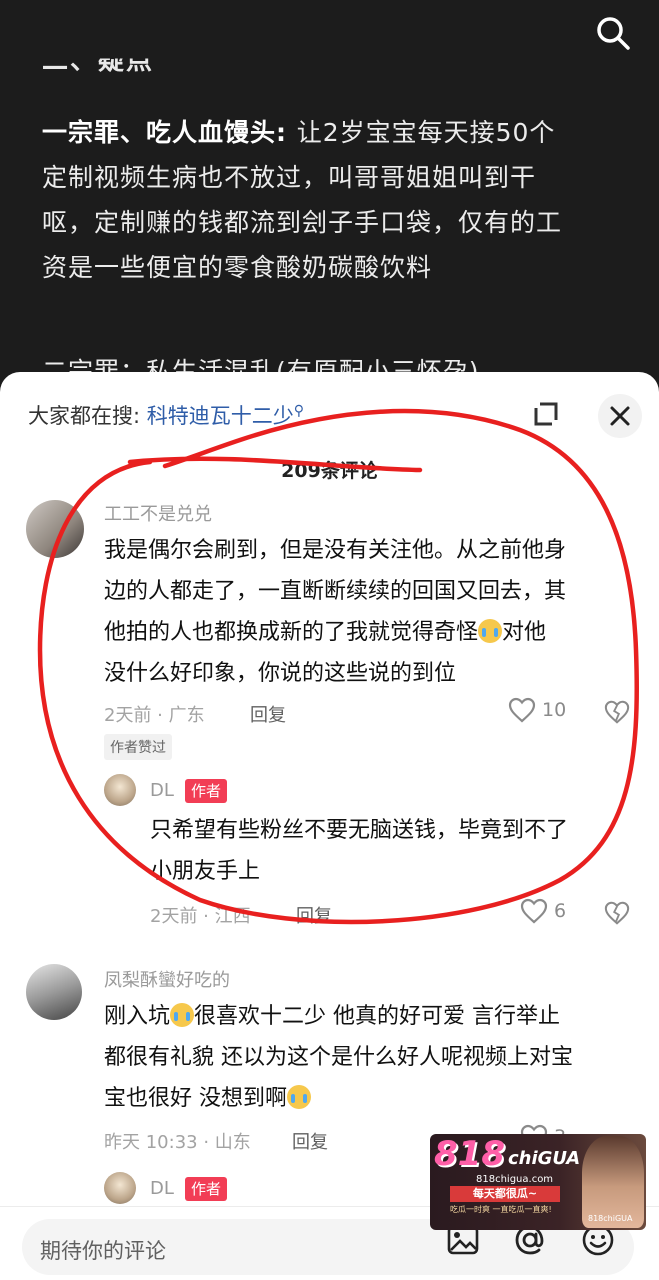 The image size is (659, 1280). I want to click on expand-icon, so click(546, 414).